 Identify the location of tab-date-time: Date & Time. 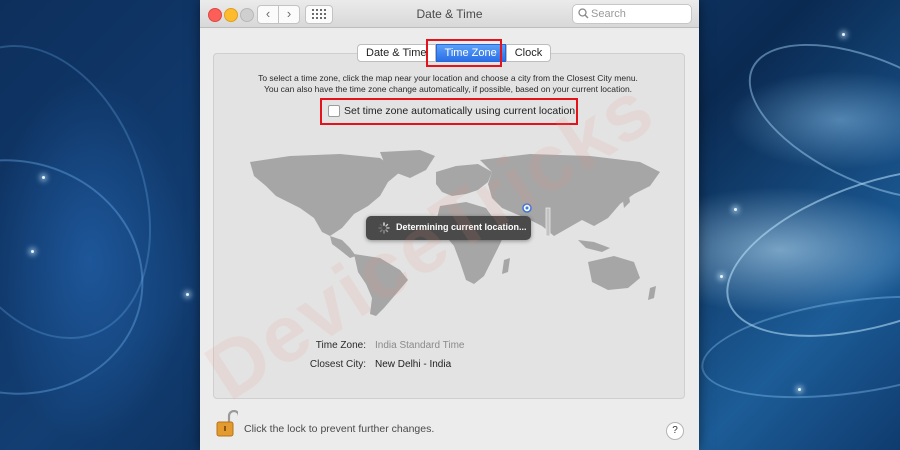
(396, 53).